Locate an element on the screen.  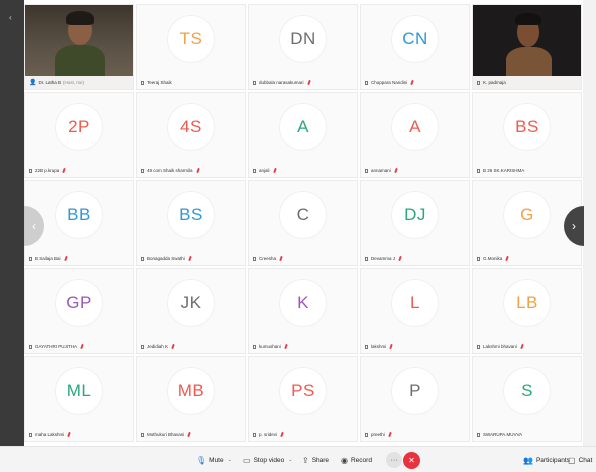
participant-namebar: kumushani is located at coordinates (303, 346).